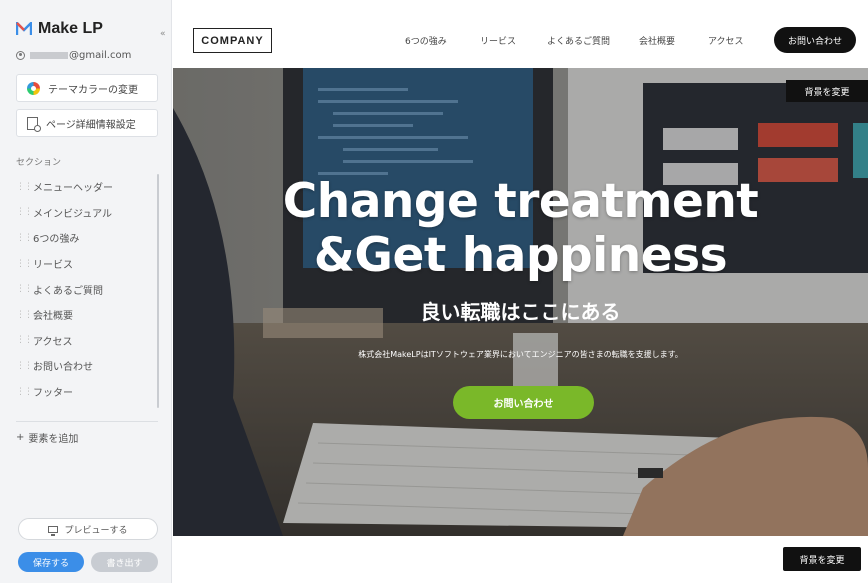  I want to click on hero-headline-line2: &Get happiness, so click(520, 255).